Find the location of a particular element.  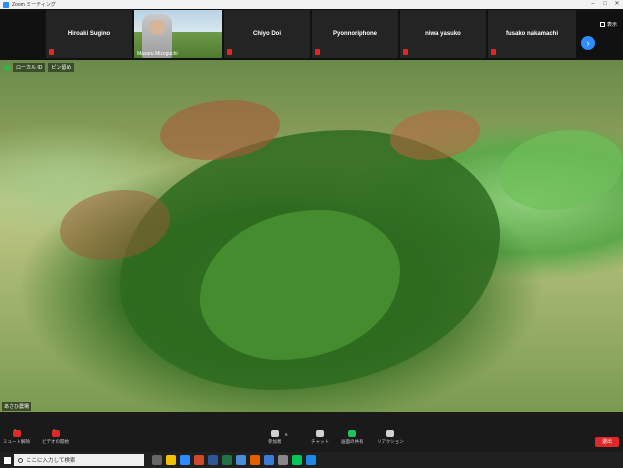

participant-name: Pyonnoriphone is located at coordinates (355, 34).